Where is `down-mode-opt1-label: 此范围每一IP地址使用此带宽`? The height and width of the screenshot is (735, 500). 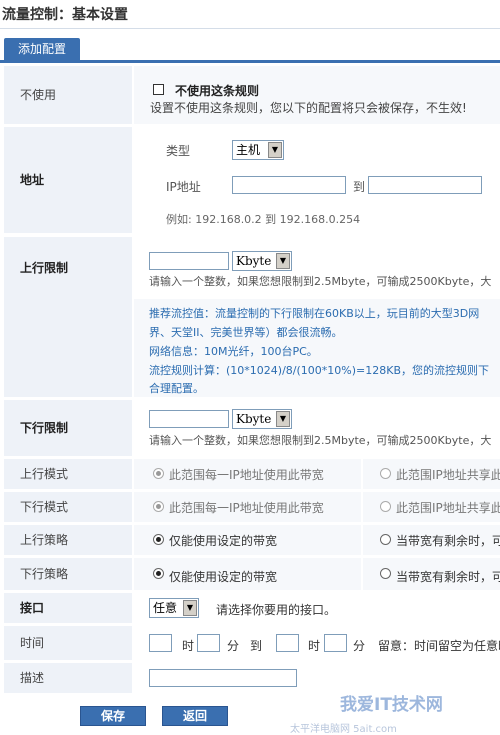
down-mode-opt1-label: 此范围每一IP地址使用此带宽 is located at coordinates (246, 508).